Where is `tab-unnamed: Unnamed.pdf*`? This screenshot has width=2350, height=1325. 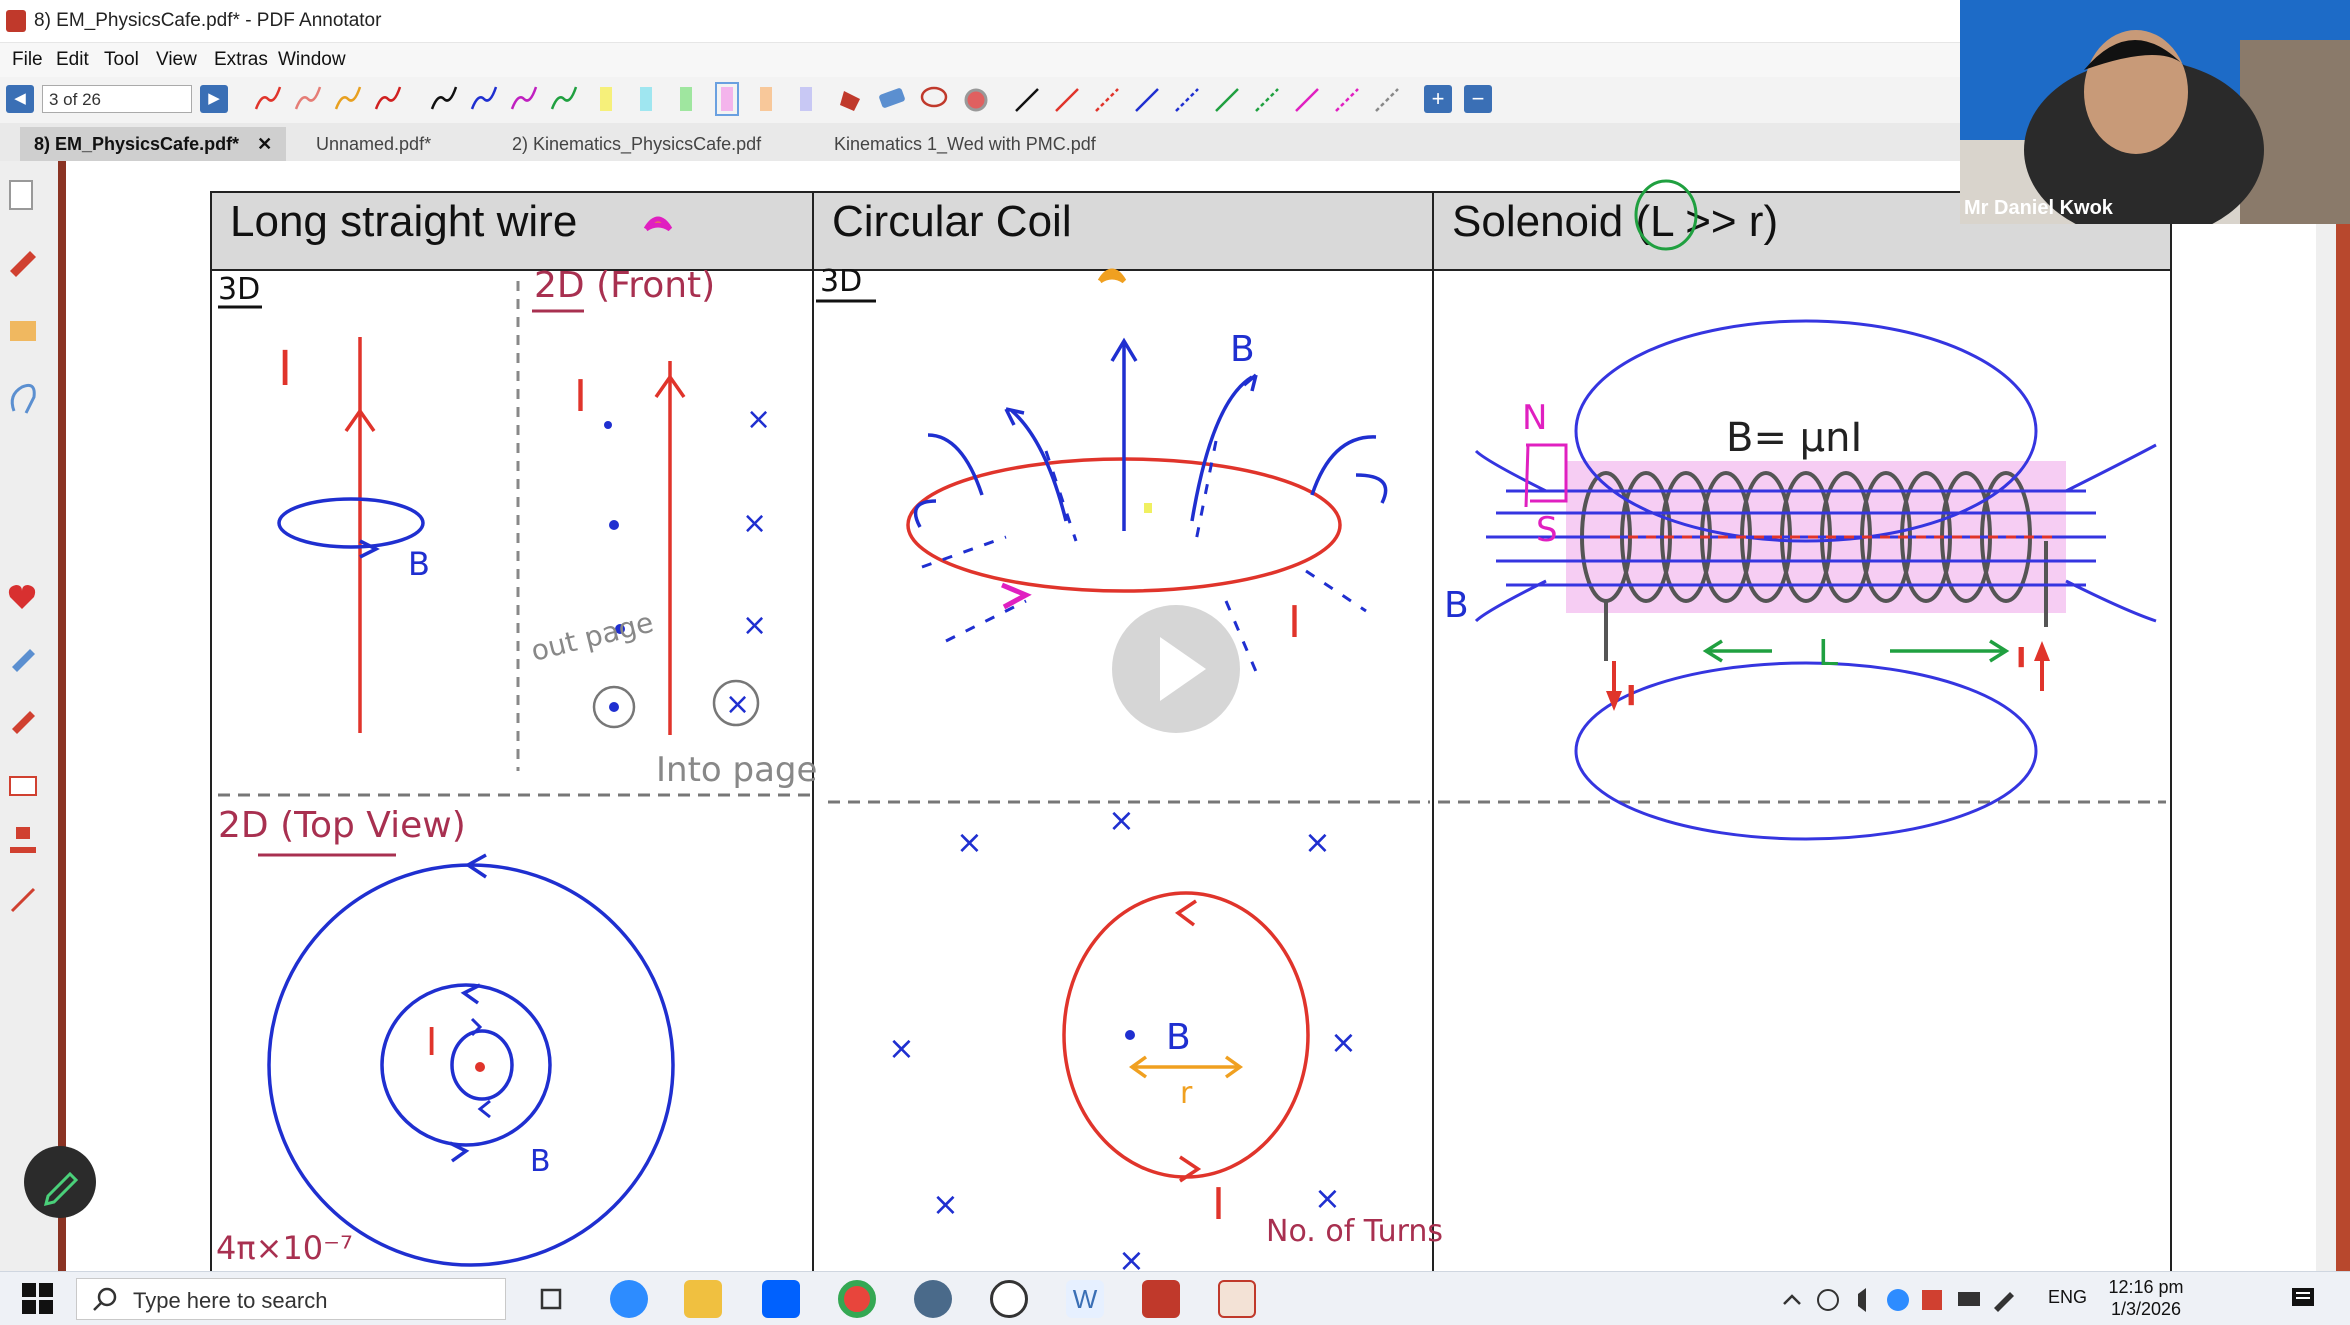 tab-unnamed: Unnamed.pdf* is located at coordinates (373, 144).